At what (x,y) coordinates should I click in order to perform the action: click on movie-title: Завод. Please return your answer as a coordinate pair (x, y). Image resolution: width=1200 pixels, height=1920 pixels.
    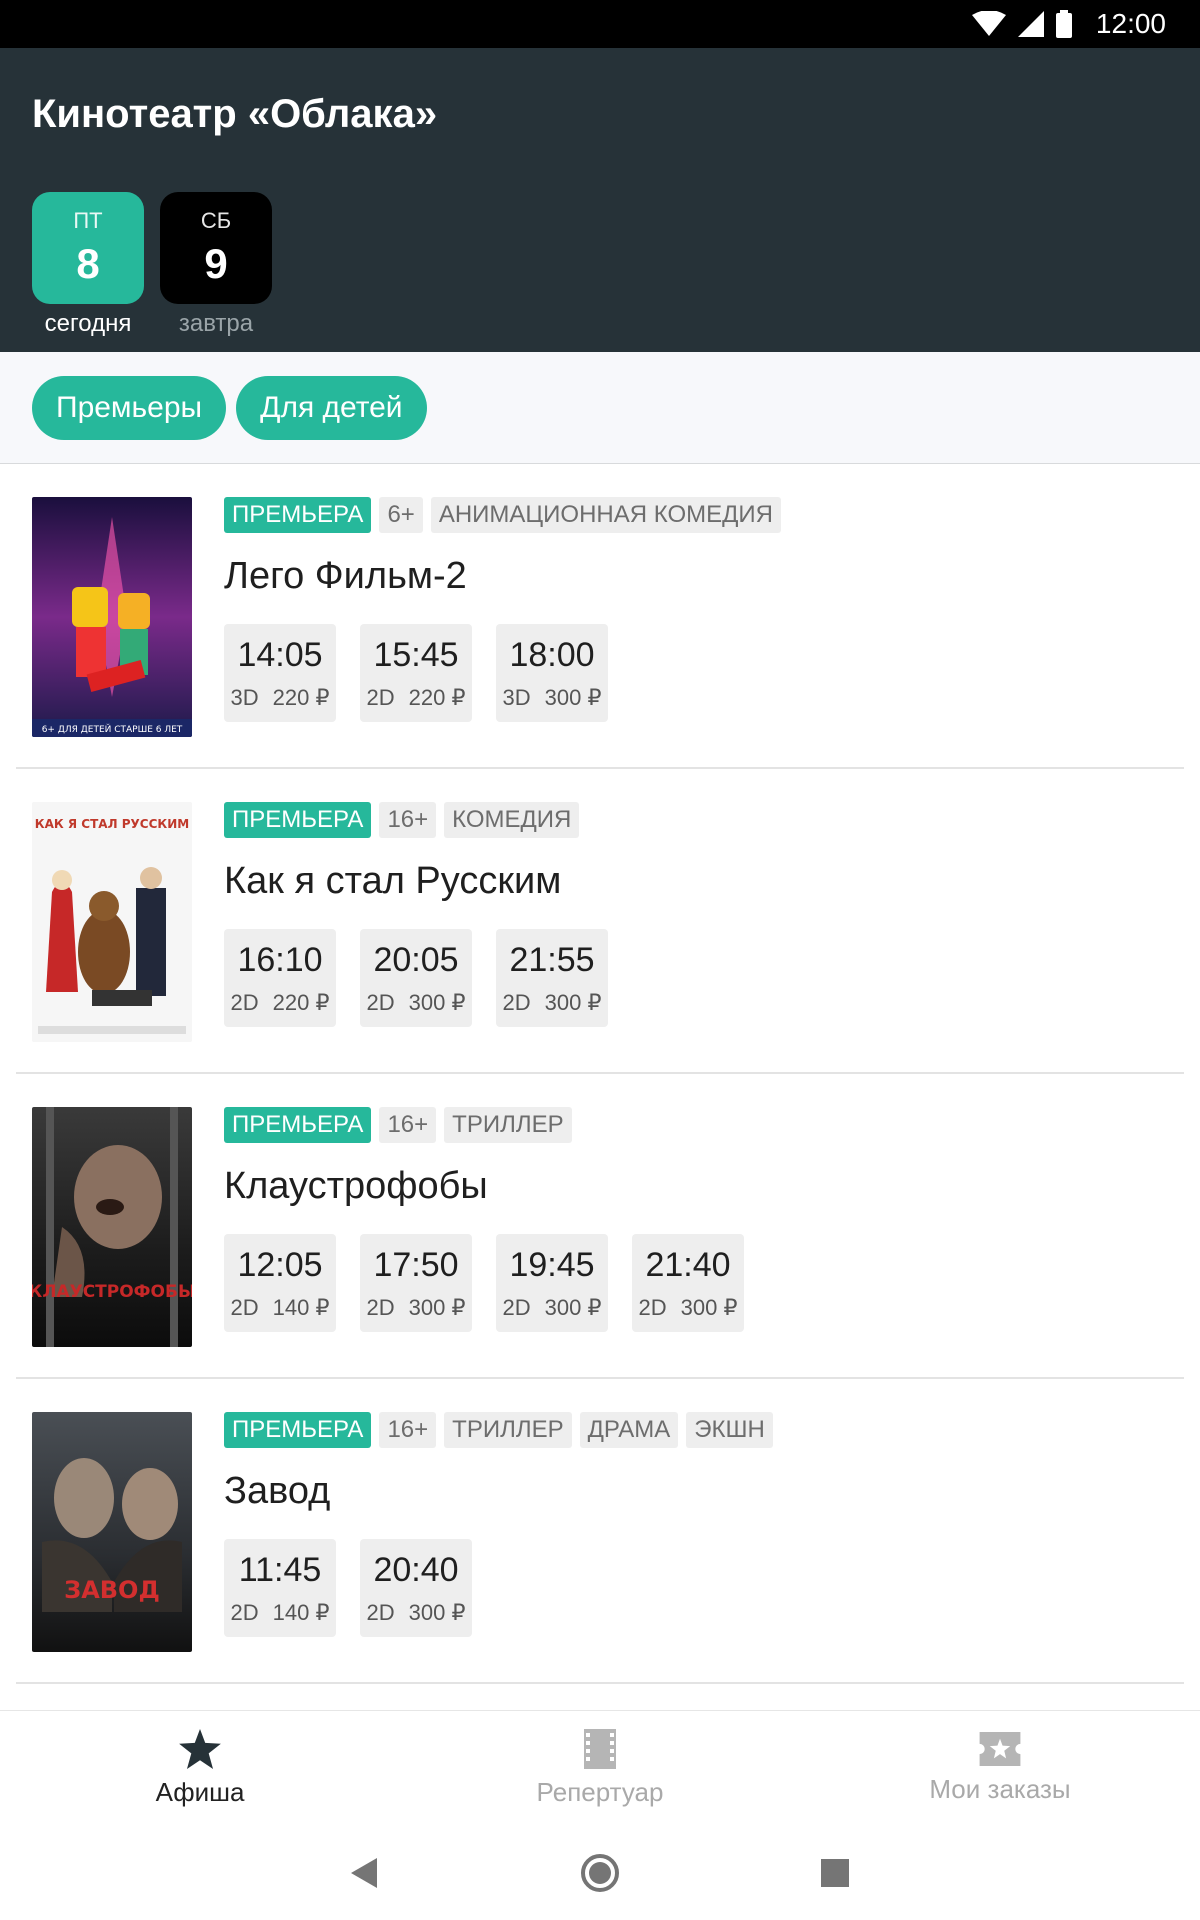
    Looking at the image, I should click on (498, 1491).